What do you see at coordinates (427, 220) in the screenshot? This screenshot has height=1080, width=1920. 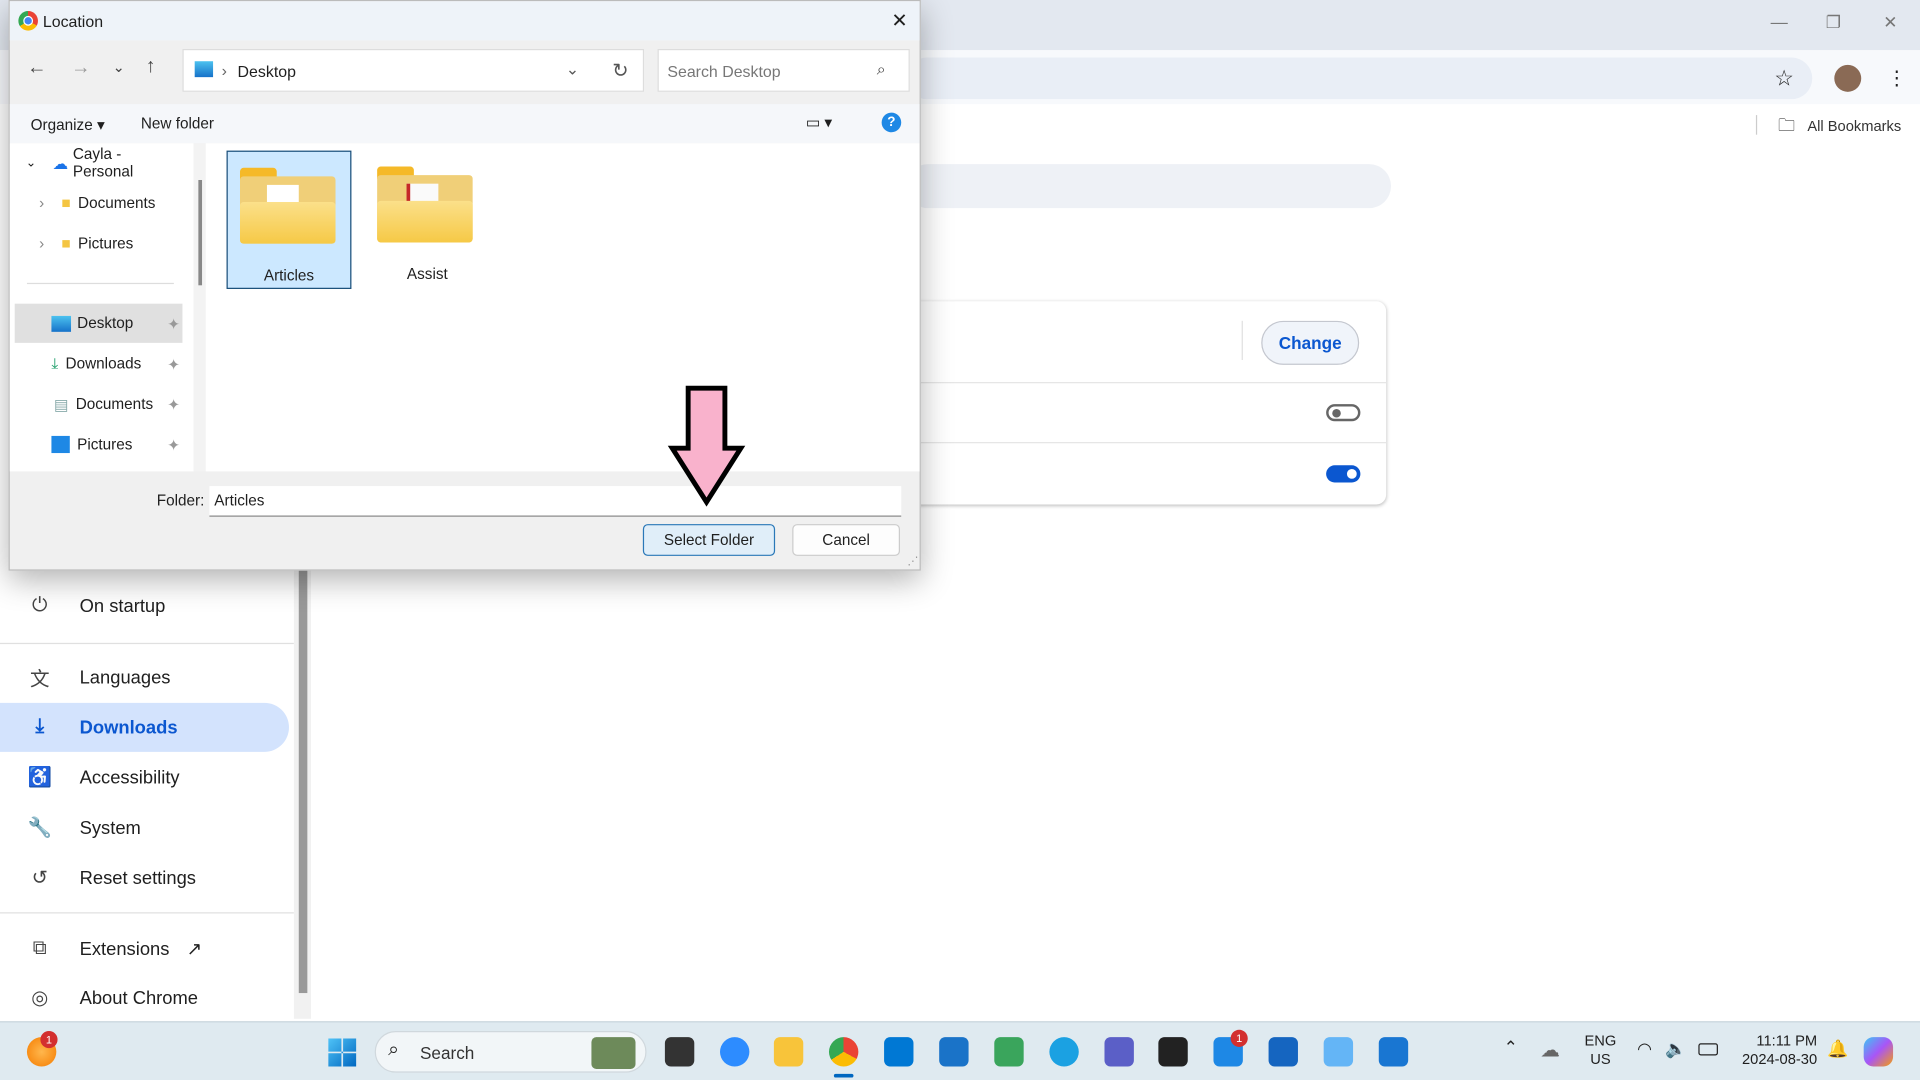 I see `folder-item-assist: Assist` at bounding box center [427, 220].